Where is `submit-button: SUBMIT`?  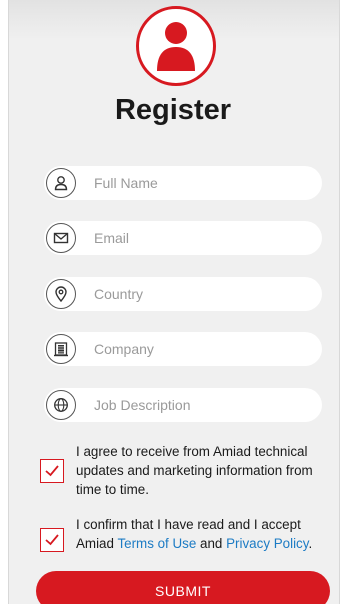 submit-button: SUBMIT is located at coordinates (183, 587).